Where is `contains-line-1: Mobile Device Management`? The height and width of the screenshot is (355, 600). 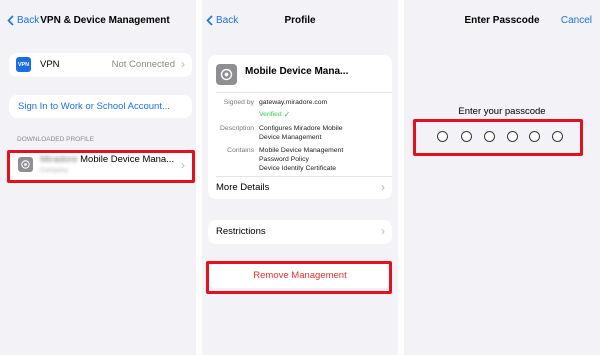 contains-line-1: Mobile Device Management is located at coordinates (301, 150).